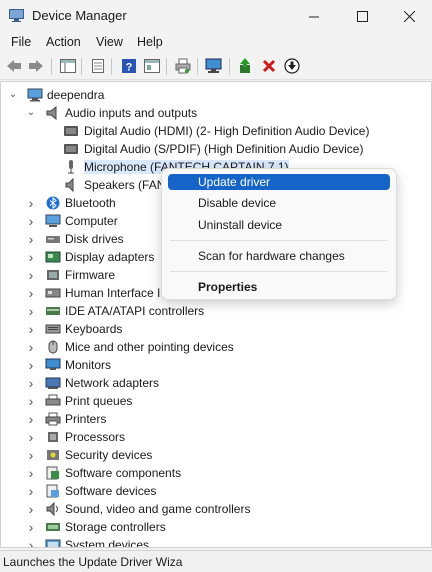  I want to click on scan-hardware-button, so click(214, 66).